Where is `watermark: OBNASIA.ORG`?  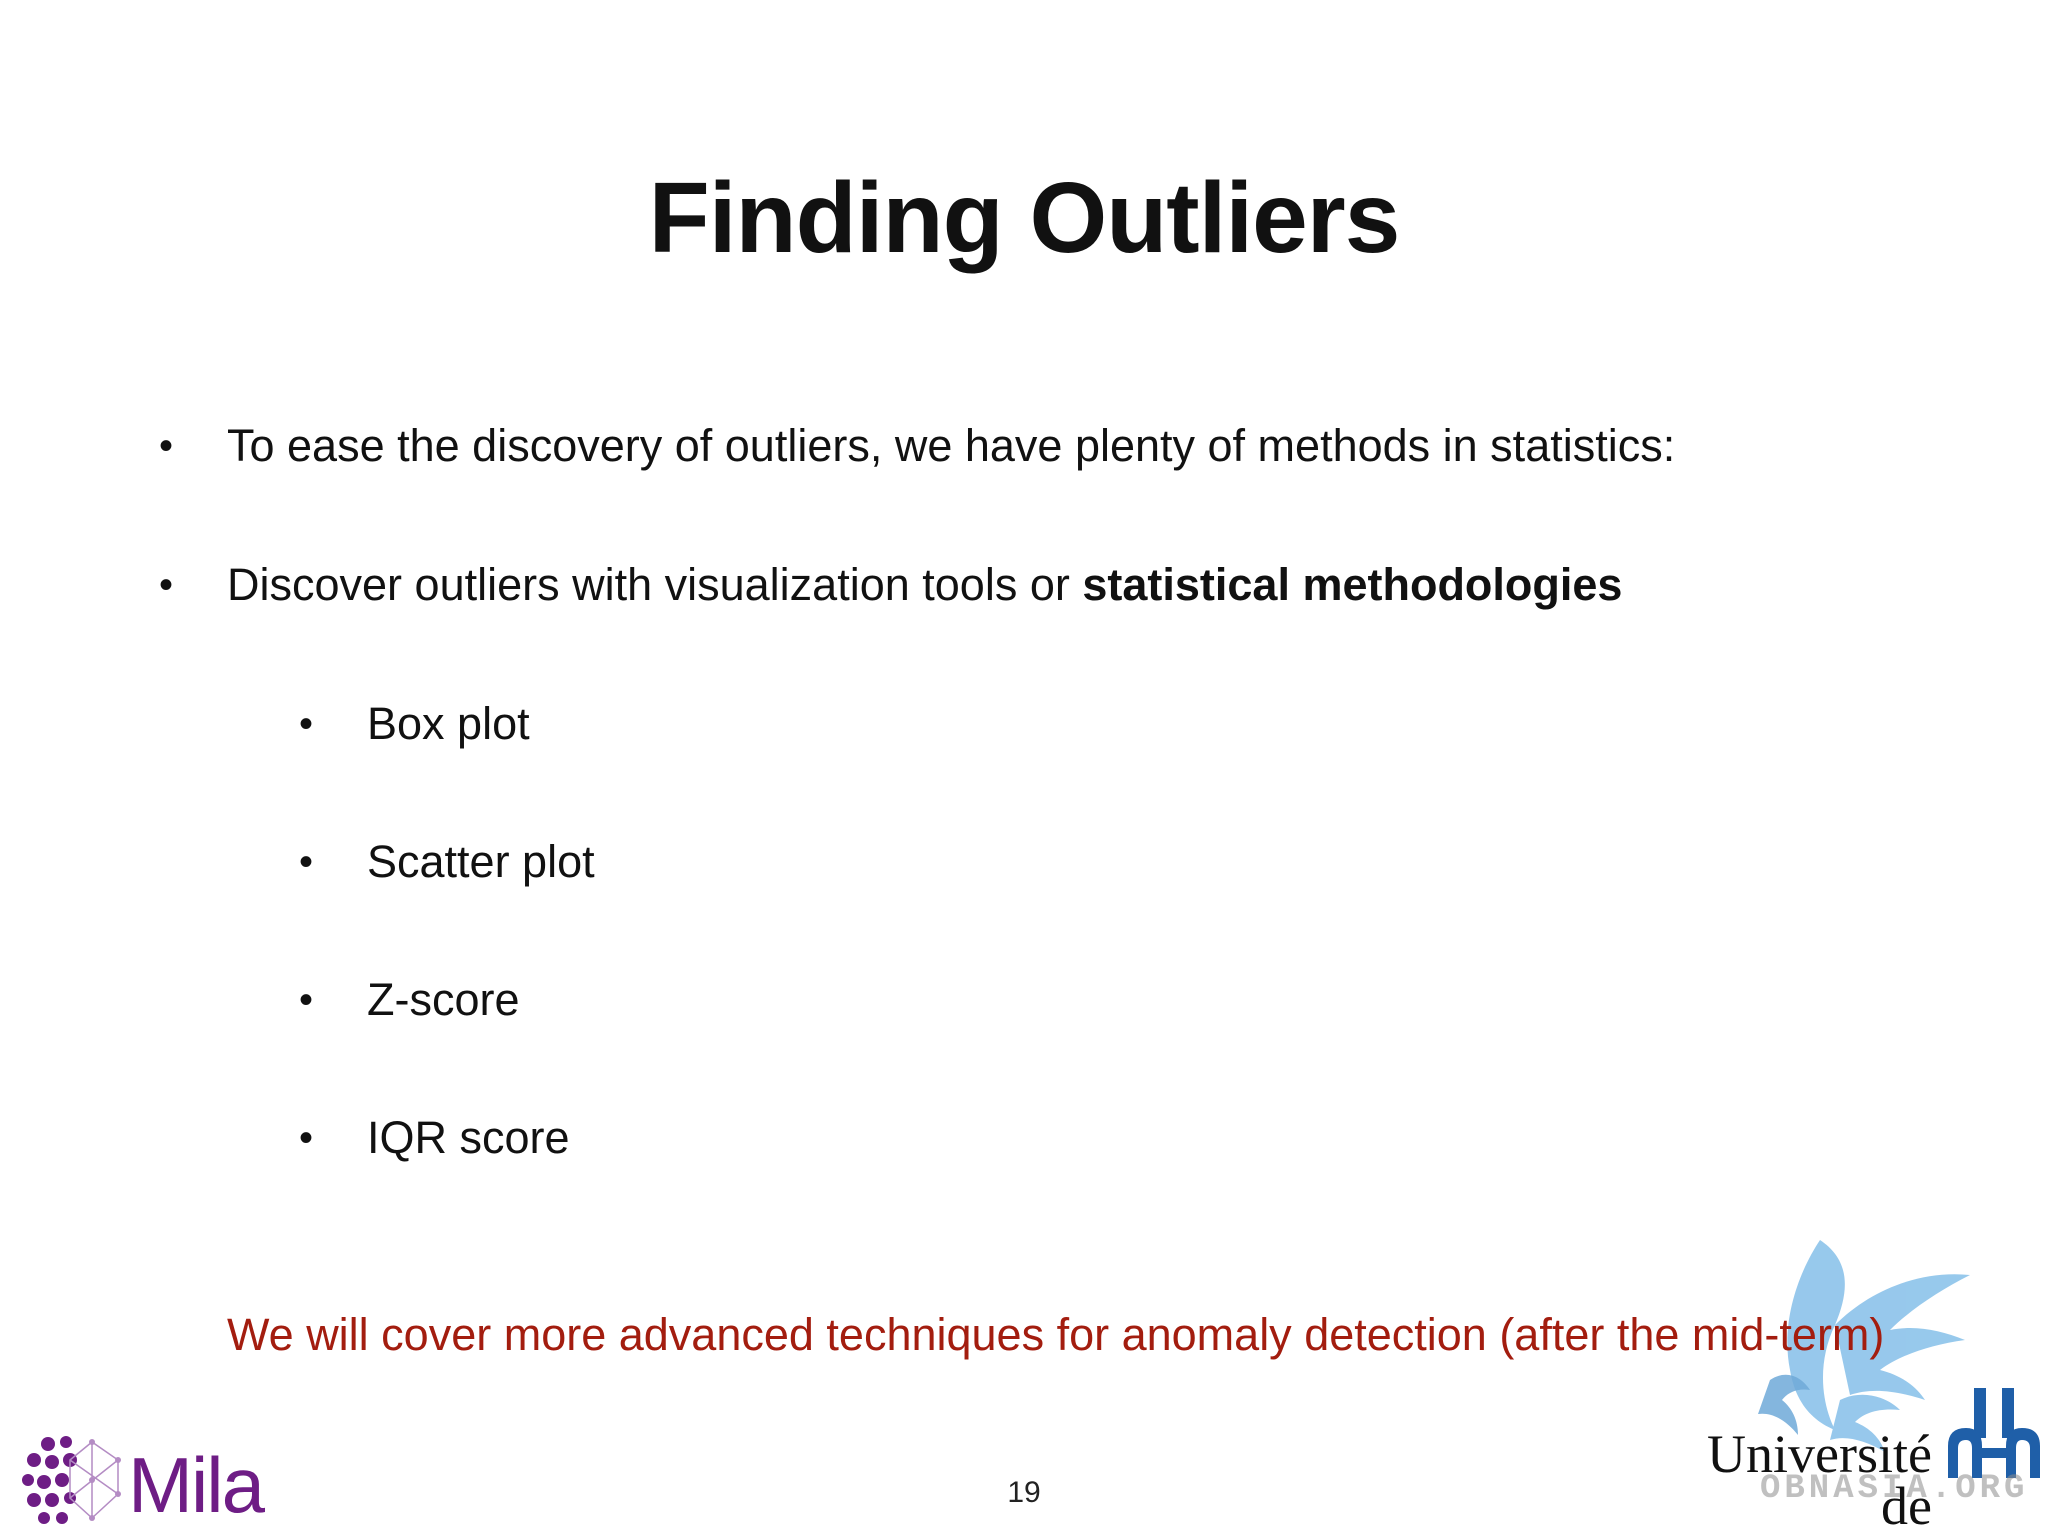
watermark: OBNASIA.ORG is located at coordinates (1894, 1489).